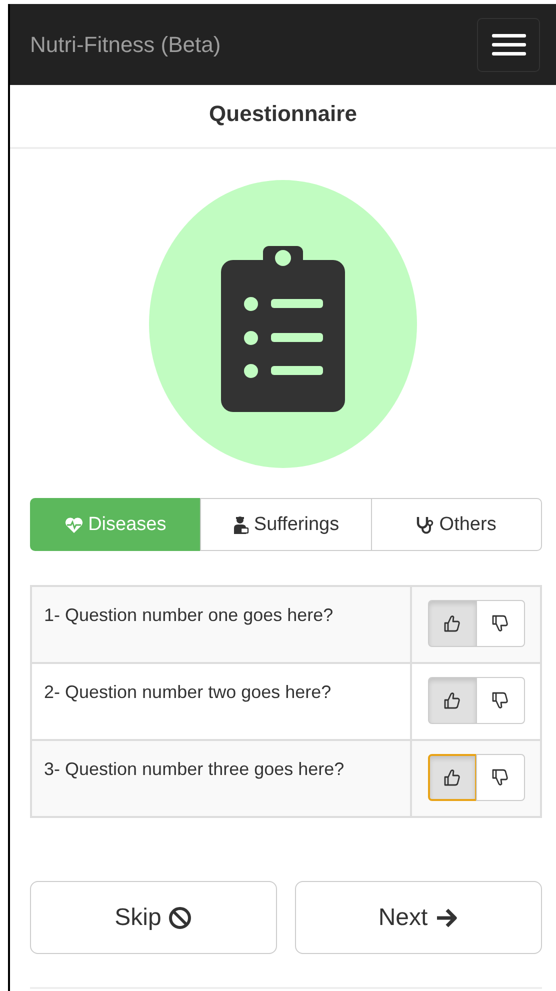 This screenshot has height=991, width=556. I want to click on arrow-right-icon, so click(446, 917).